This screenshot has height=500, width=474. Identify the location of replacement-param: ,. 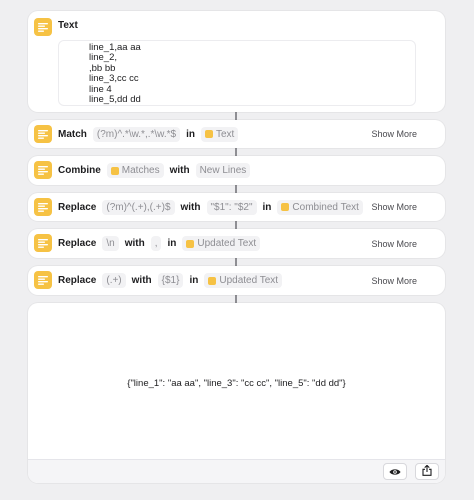
(156, 243).